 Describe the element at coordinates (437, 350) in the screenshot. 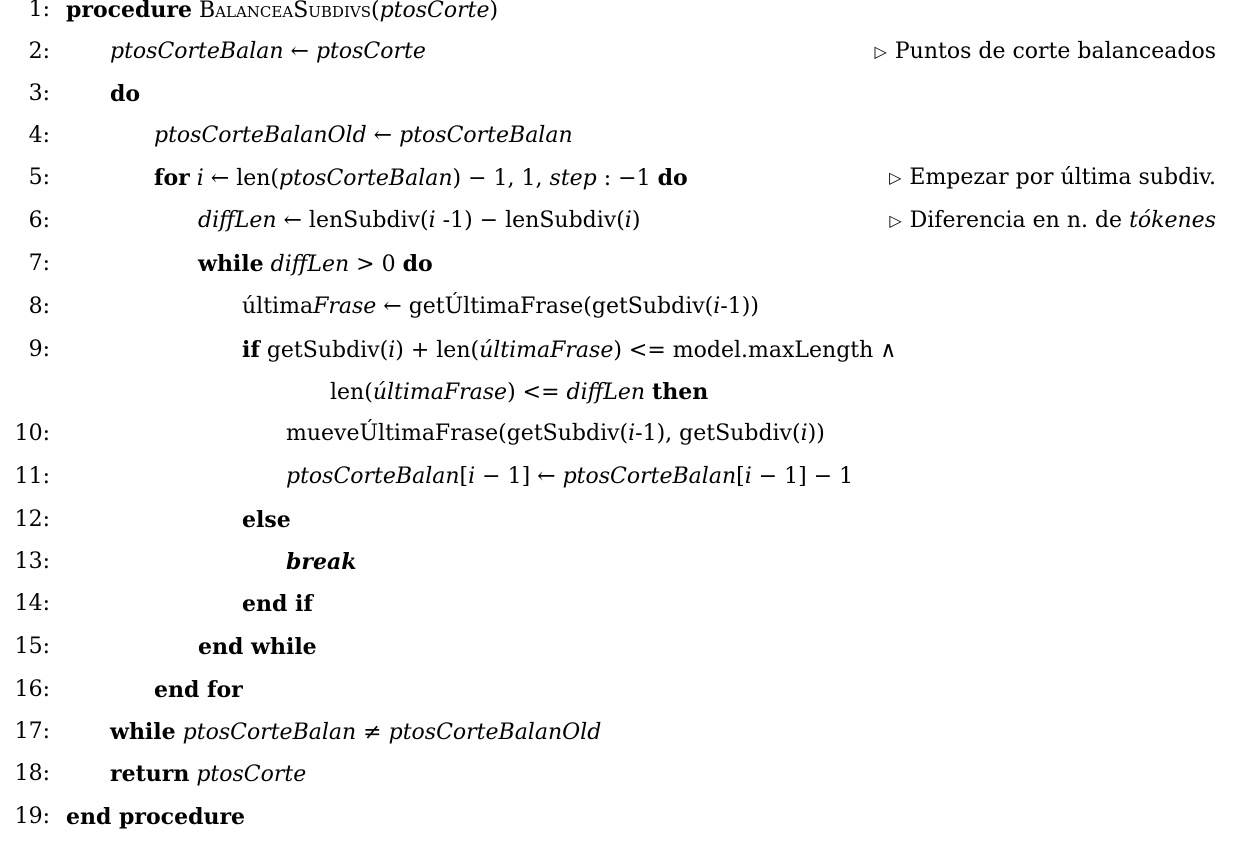

I see `code-token: ) + len(` at that location.